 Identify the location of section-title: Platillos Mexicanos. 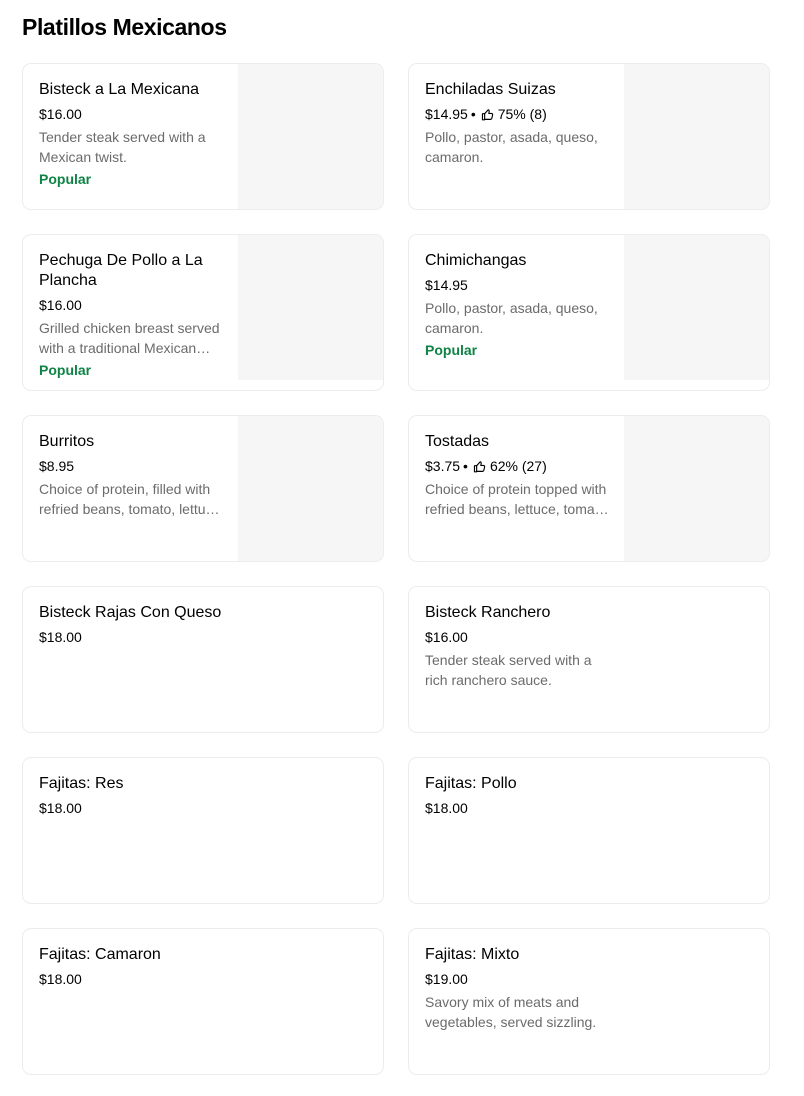
(124, 27).